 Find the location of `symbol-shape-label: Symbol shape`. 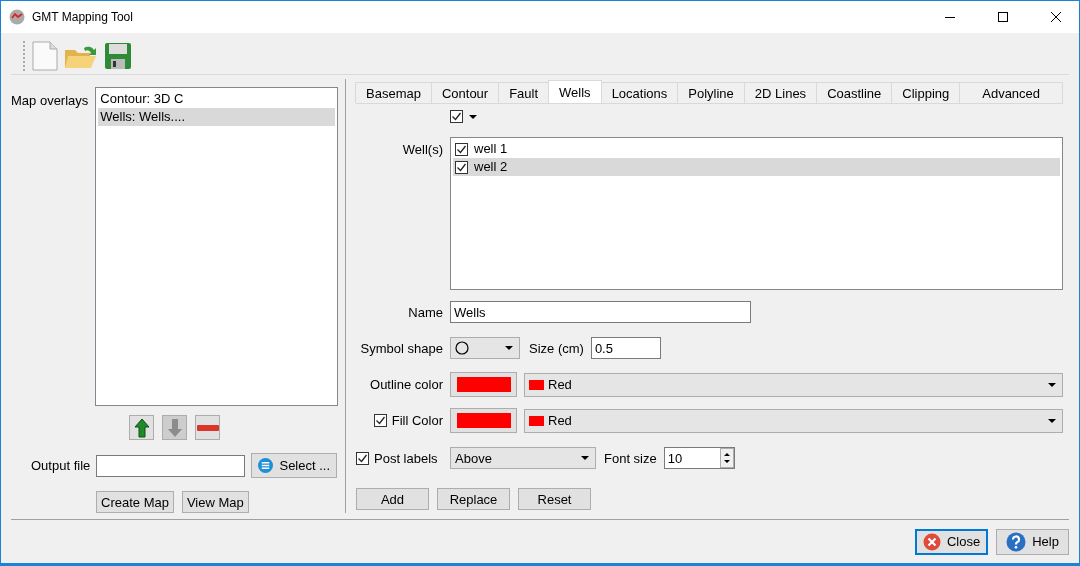

symbol-shape-label: Symbol shape is located at coordinates (401, 348).